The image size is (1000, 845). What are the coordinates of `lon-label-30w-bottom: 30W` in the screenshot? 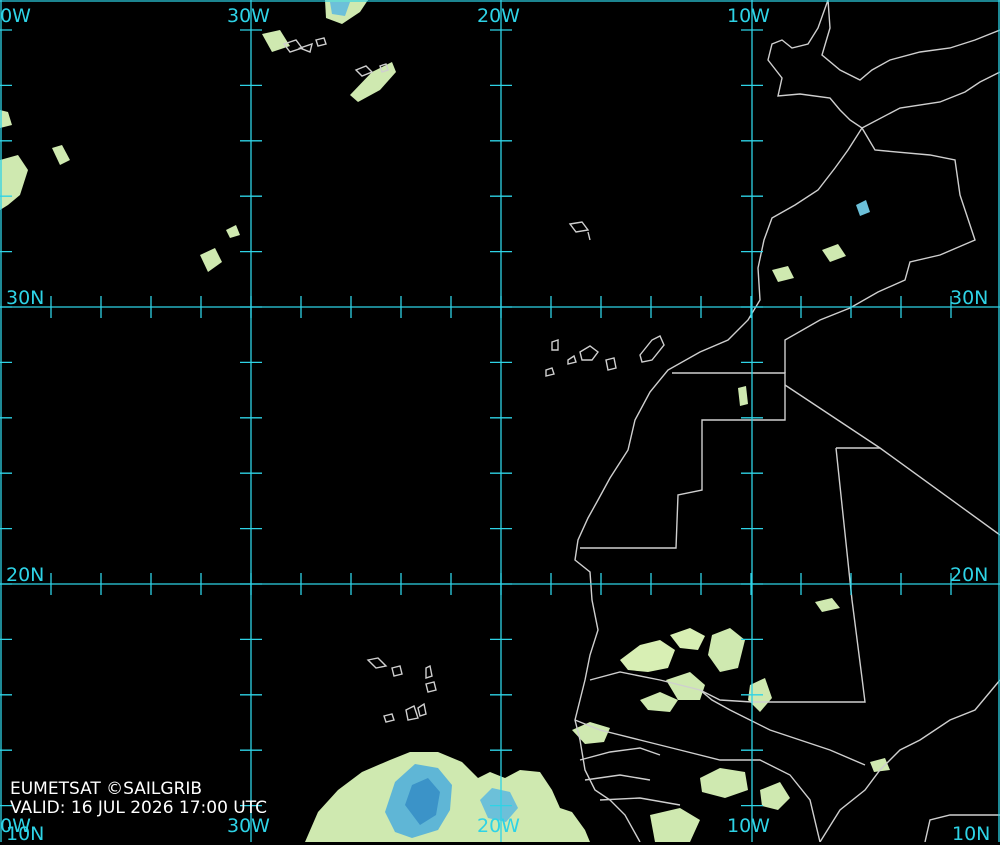 It's located at (248, 826).